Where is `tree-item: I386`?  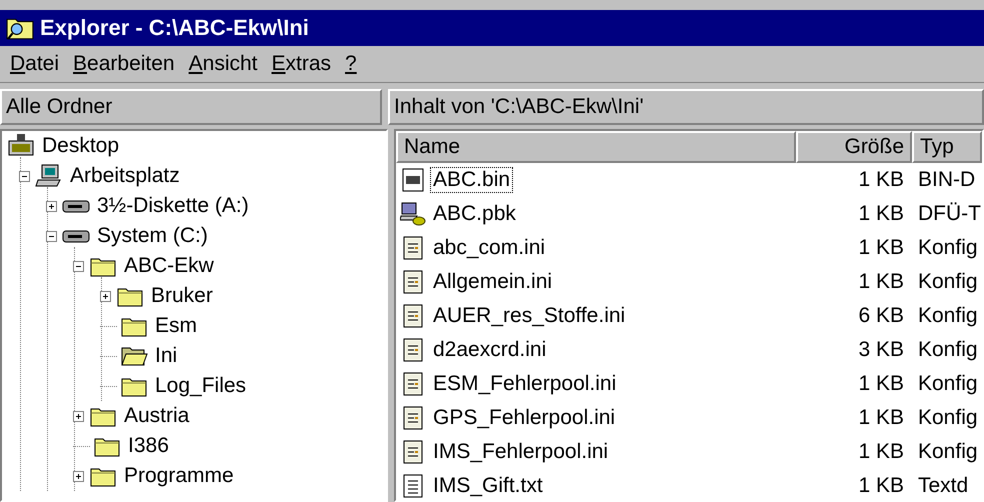 tree-item: I386 is located at coordinates (148, 446).